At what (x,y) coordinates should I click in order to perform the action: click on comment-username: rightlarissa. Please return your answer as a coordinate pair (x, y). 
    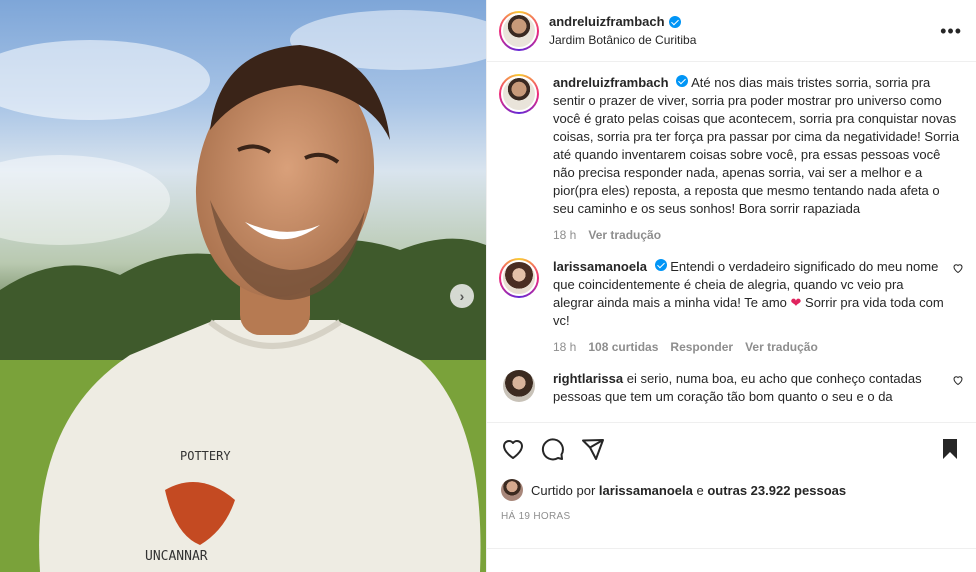
    Looking at the image, I should click on (588, 378).